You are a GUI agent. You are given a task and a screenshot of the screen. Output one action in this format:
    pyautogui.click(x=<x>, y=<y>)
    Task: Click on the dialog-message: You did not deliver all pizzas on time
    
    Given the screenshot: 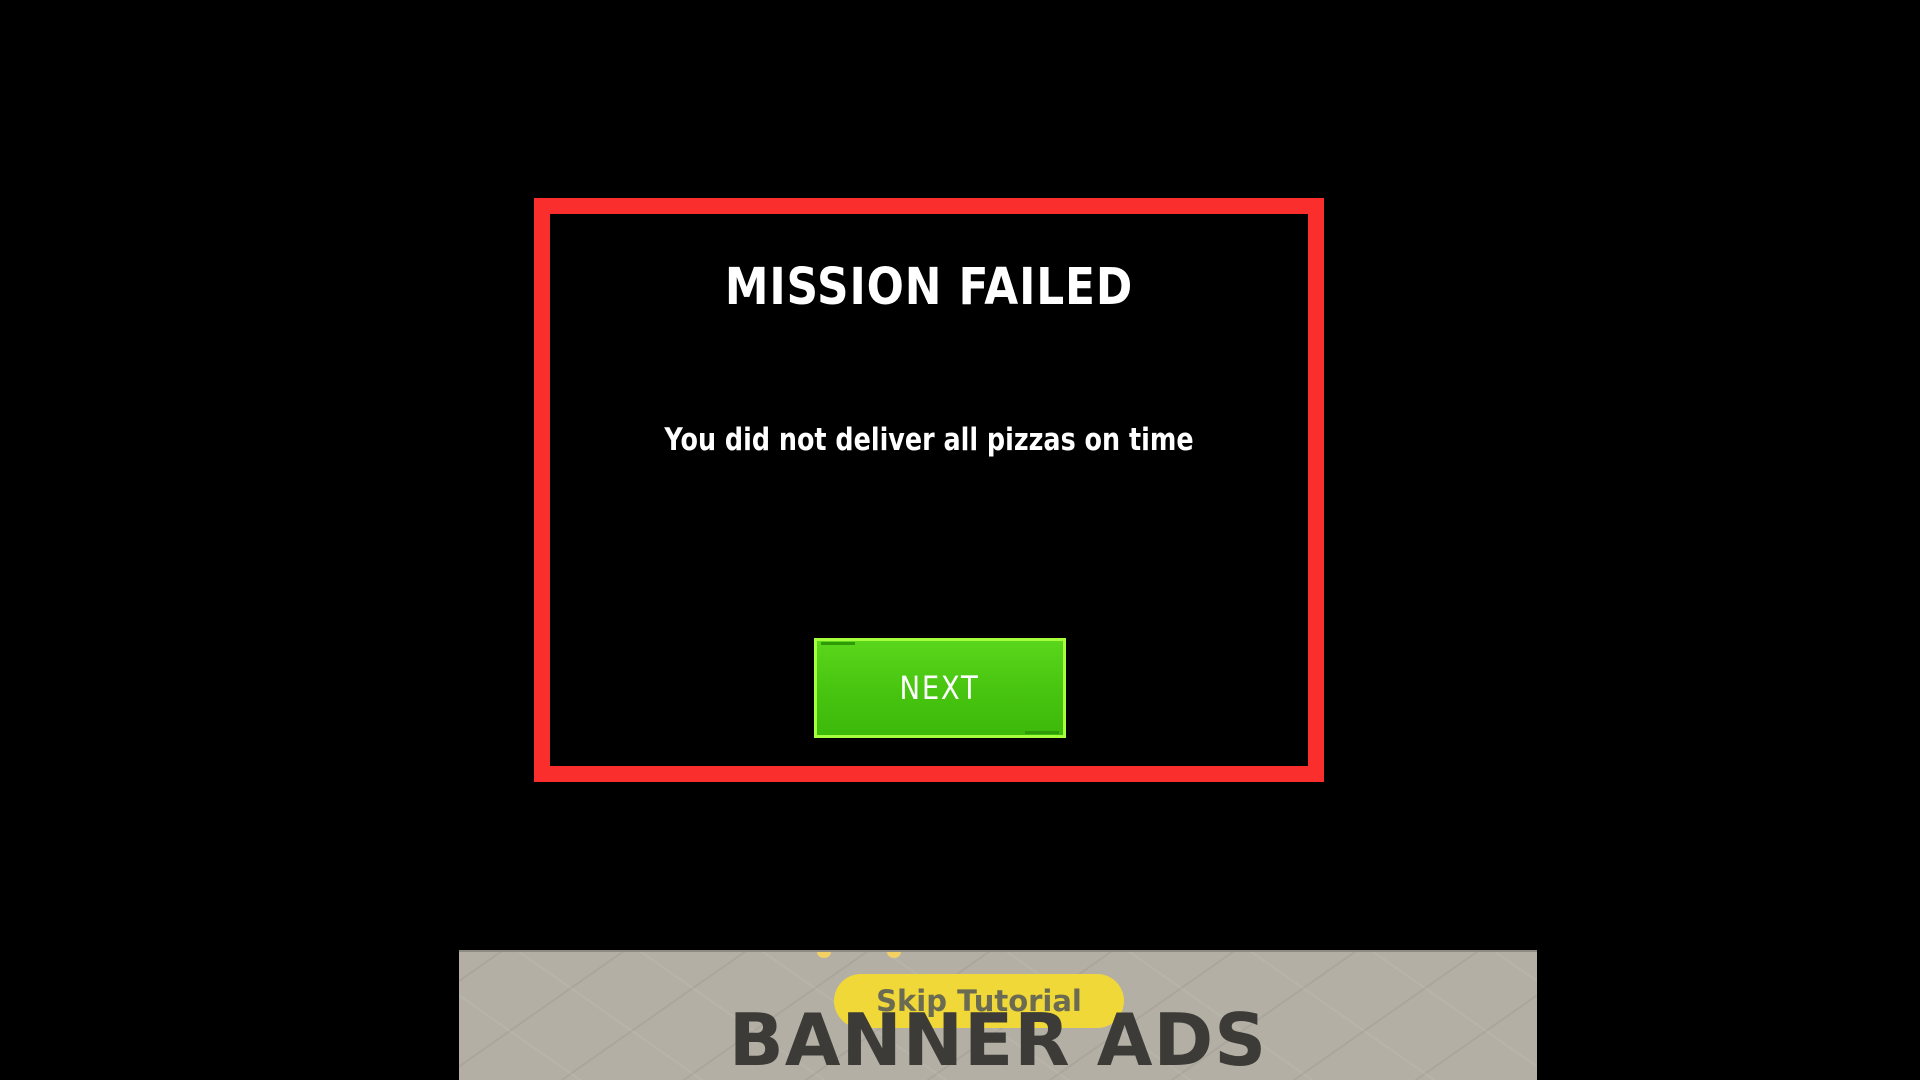 What is the action you would take?
    pyautogui.click(x=929, y=440)
    